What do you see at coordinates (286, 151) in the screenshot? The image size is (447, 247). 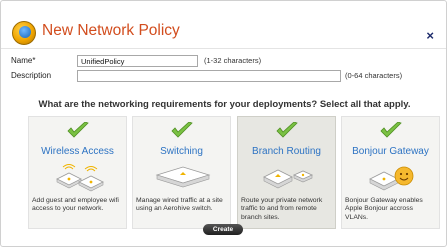 I see `card-title: Branch Routing` at bounding box center [286, 151].